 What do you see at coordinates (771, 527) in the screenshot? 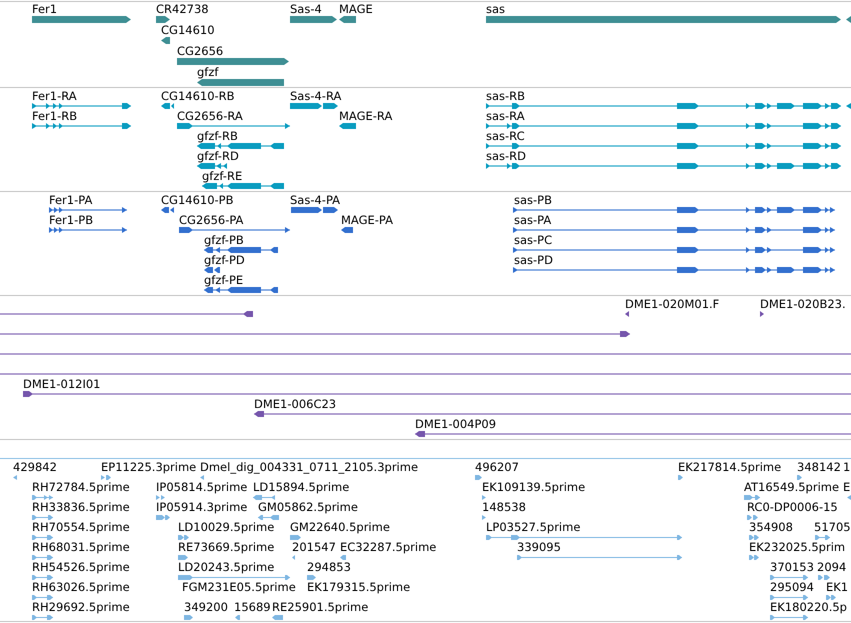
I see `est-label: 354908` at bounding box center [771, 527].